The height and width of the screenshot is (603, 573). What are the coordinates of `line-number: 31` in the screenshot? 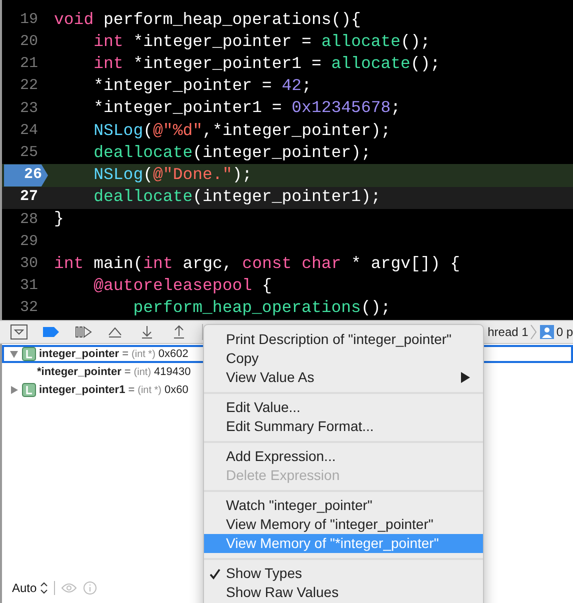 It's located at (29, 286).